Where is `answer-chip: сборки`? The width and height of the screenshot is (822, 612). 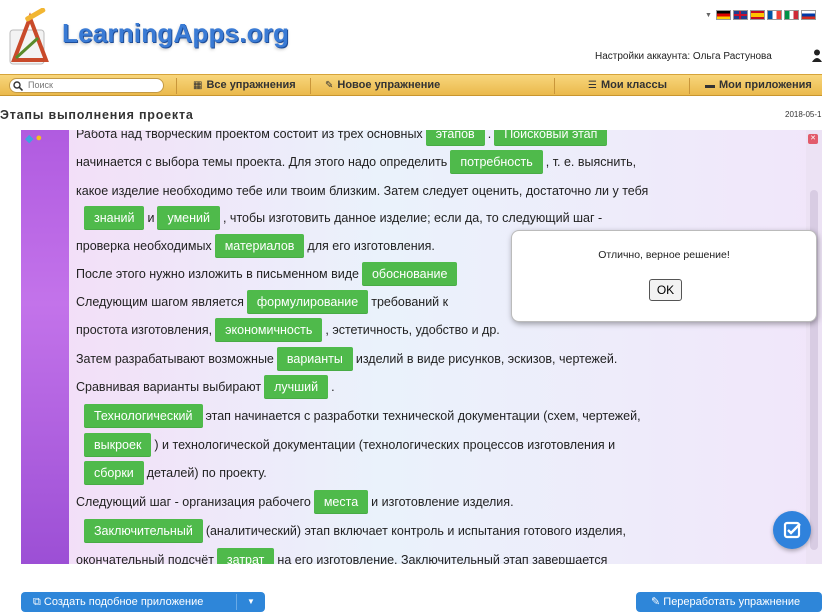
answer-chip: сборки is located at coordinates (114, 472).